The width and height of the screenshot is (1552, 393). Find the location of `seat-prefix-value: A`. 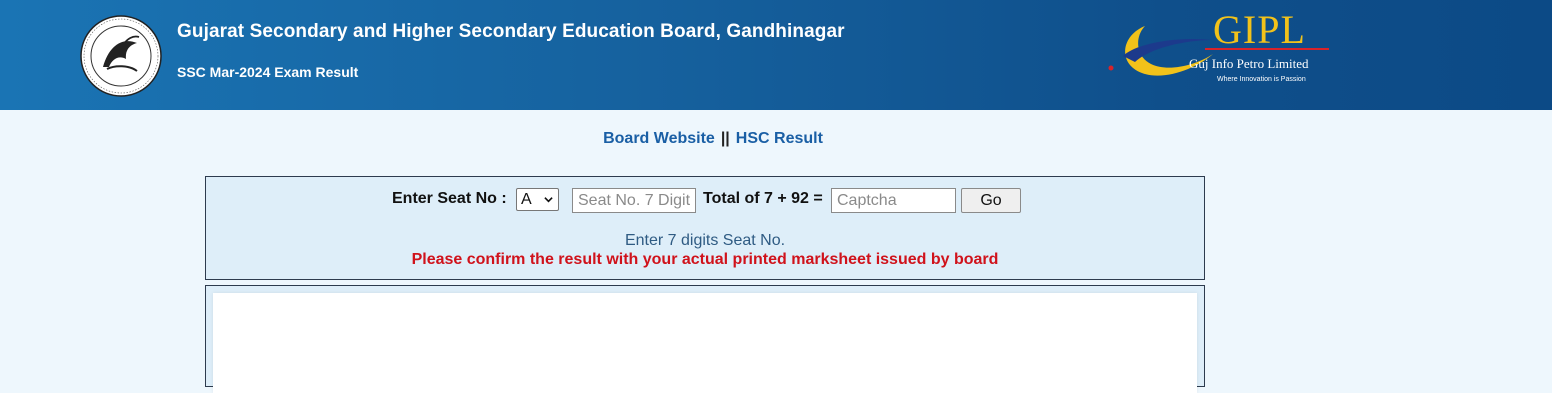

seat-prefix-value: A is located at coordinates (526, 199).